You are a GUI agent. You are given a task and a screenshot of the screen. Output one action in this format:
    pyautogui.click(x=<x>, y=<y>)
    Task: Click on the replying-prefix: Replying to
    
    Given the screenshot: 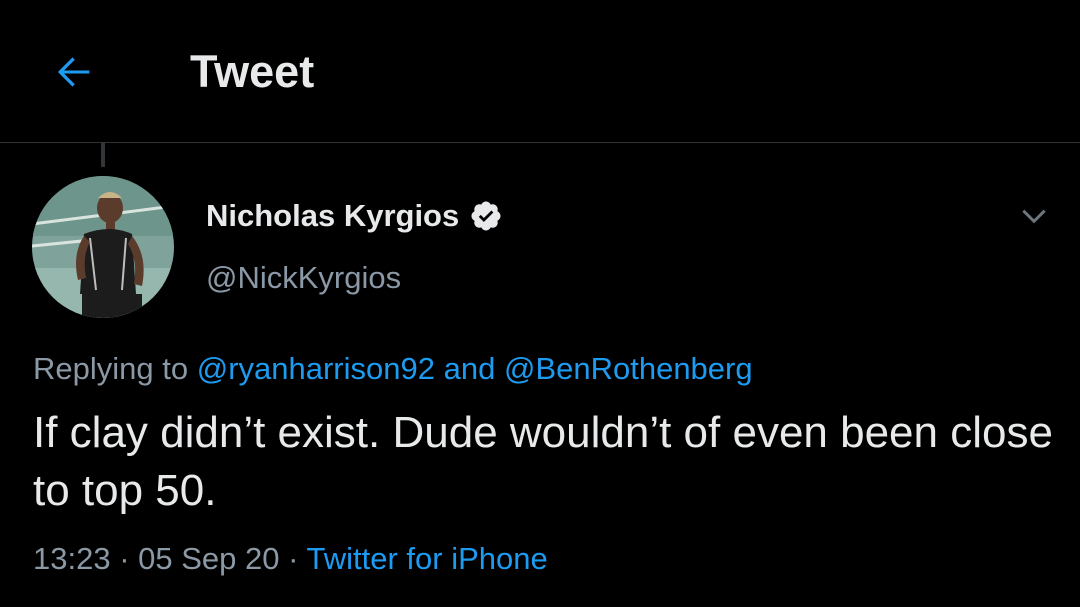 What is the action you would take?
    pyautogui.click(x=111, y=368)
    